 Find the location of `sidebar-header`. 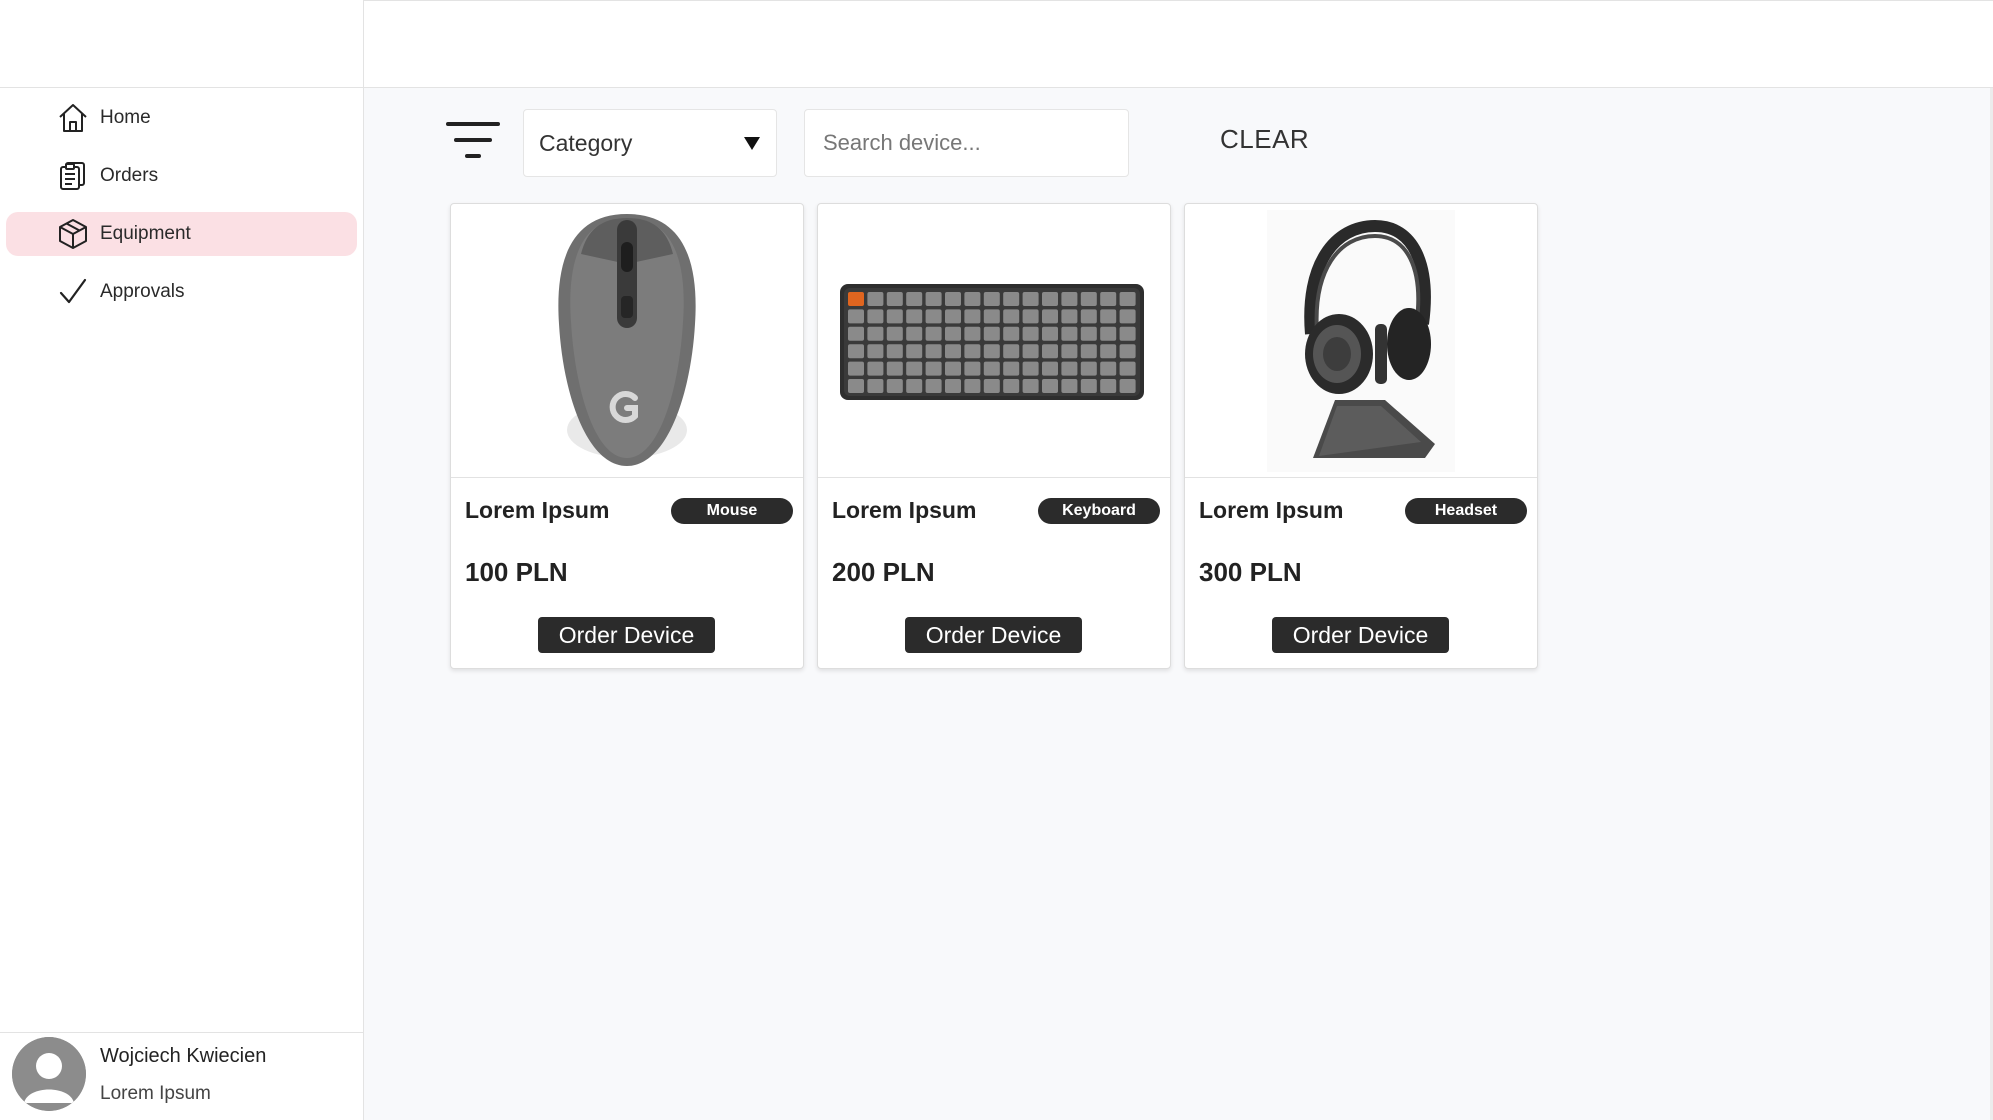

sidebar-header is located at coordinates (181, 44).